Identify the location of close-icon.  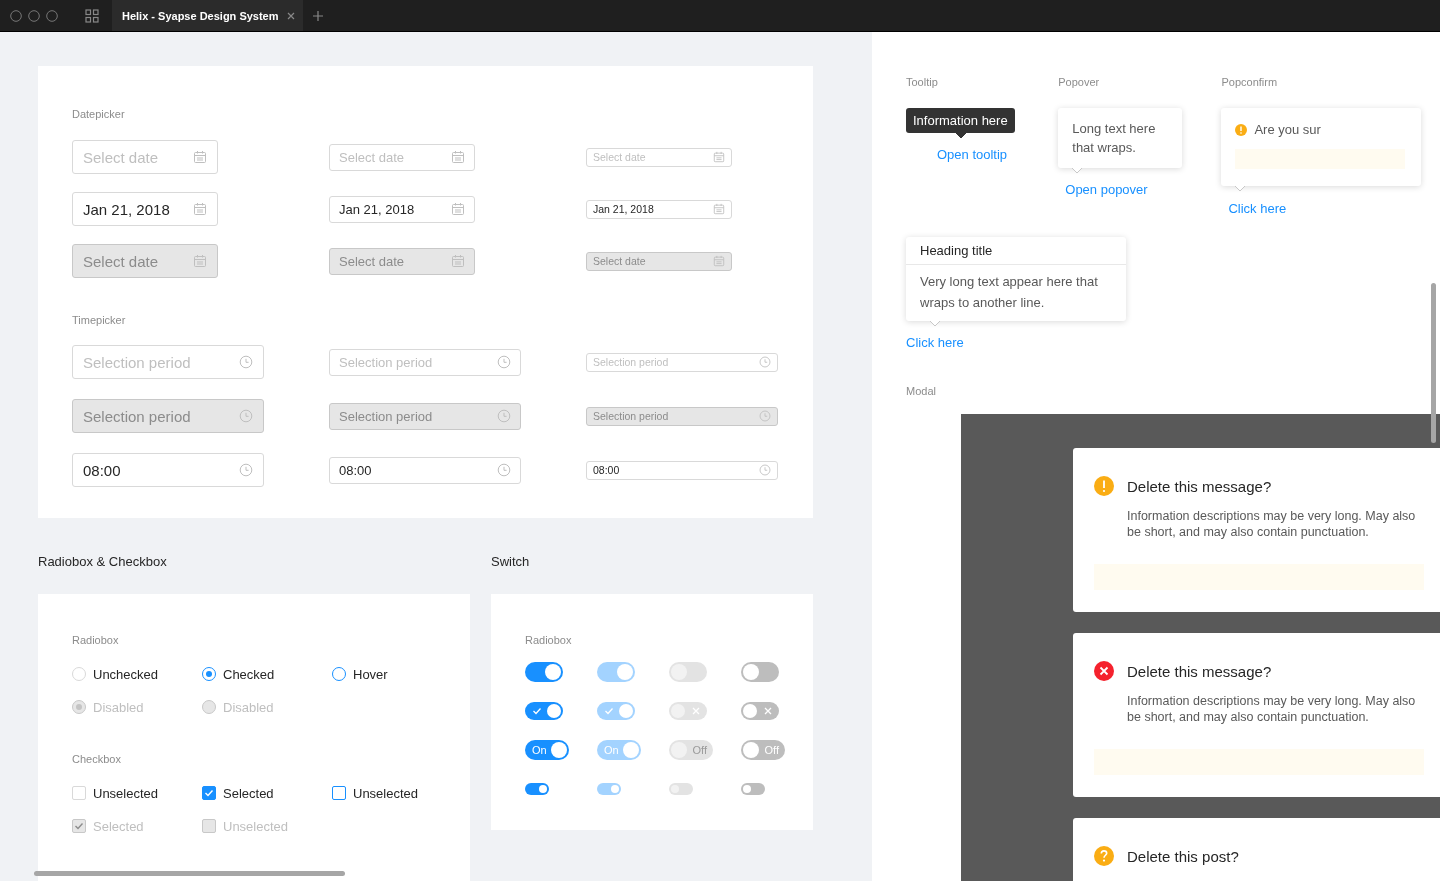
(290, 15).